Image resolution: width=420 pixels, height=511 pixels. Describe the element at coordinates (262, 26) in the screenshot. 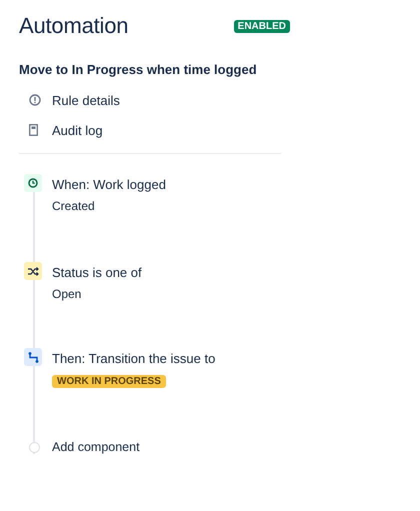

I see `status-lozenge: ENABLED` at that location.